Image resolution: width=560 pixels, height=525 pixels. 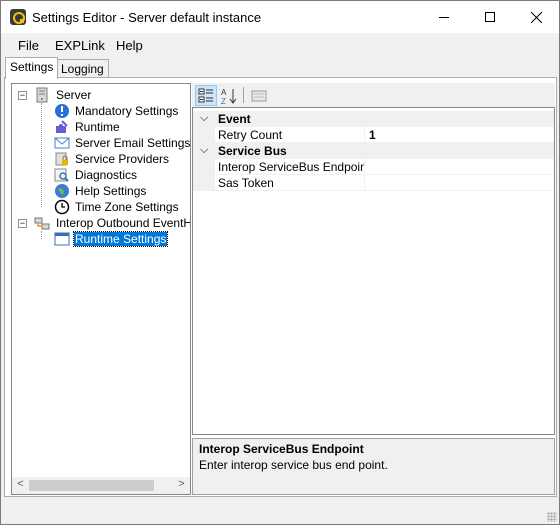 I want to click on property-row-sas-token: Sas Token, so click(x=373, y=183).